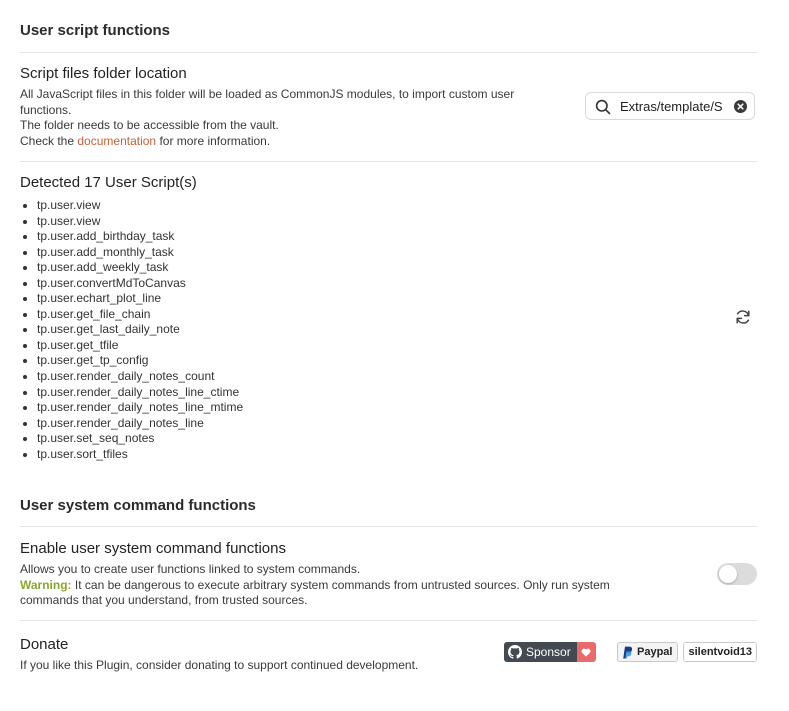 Image resolution: width=789 pixels, height=711 pixels. What do you see at coordinates (140, 455) in the screenshot?
I see `script-list-item: tp.user.sort_tfiles` at bounding box center [140, 455].